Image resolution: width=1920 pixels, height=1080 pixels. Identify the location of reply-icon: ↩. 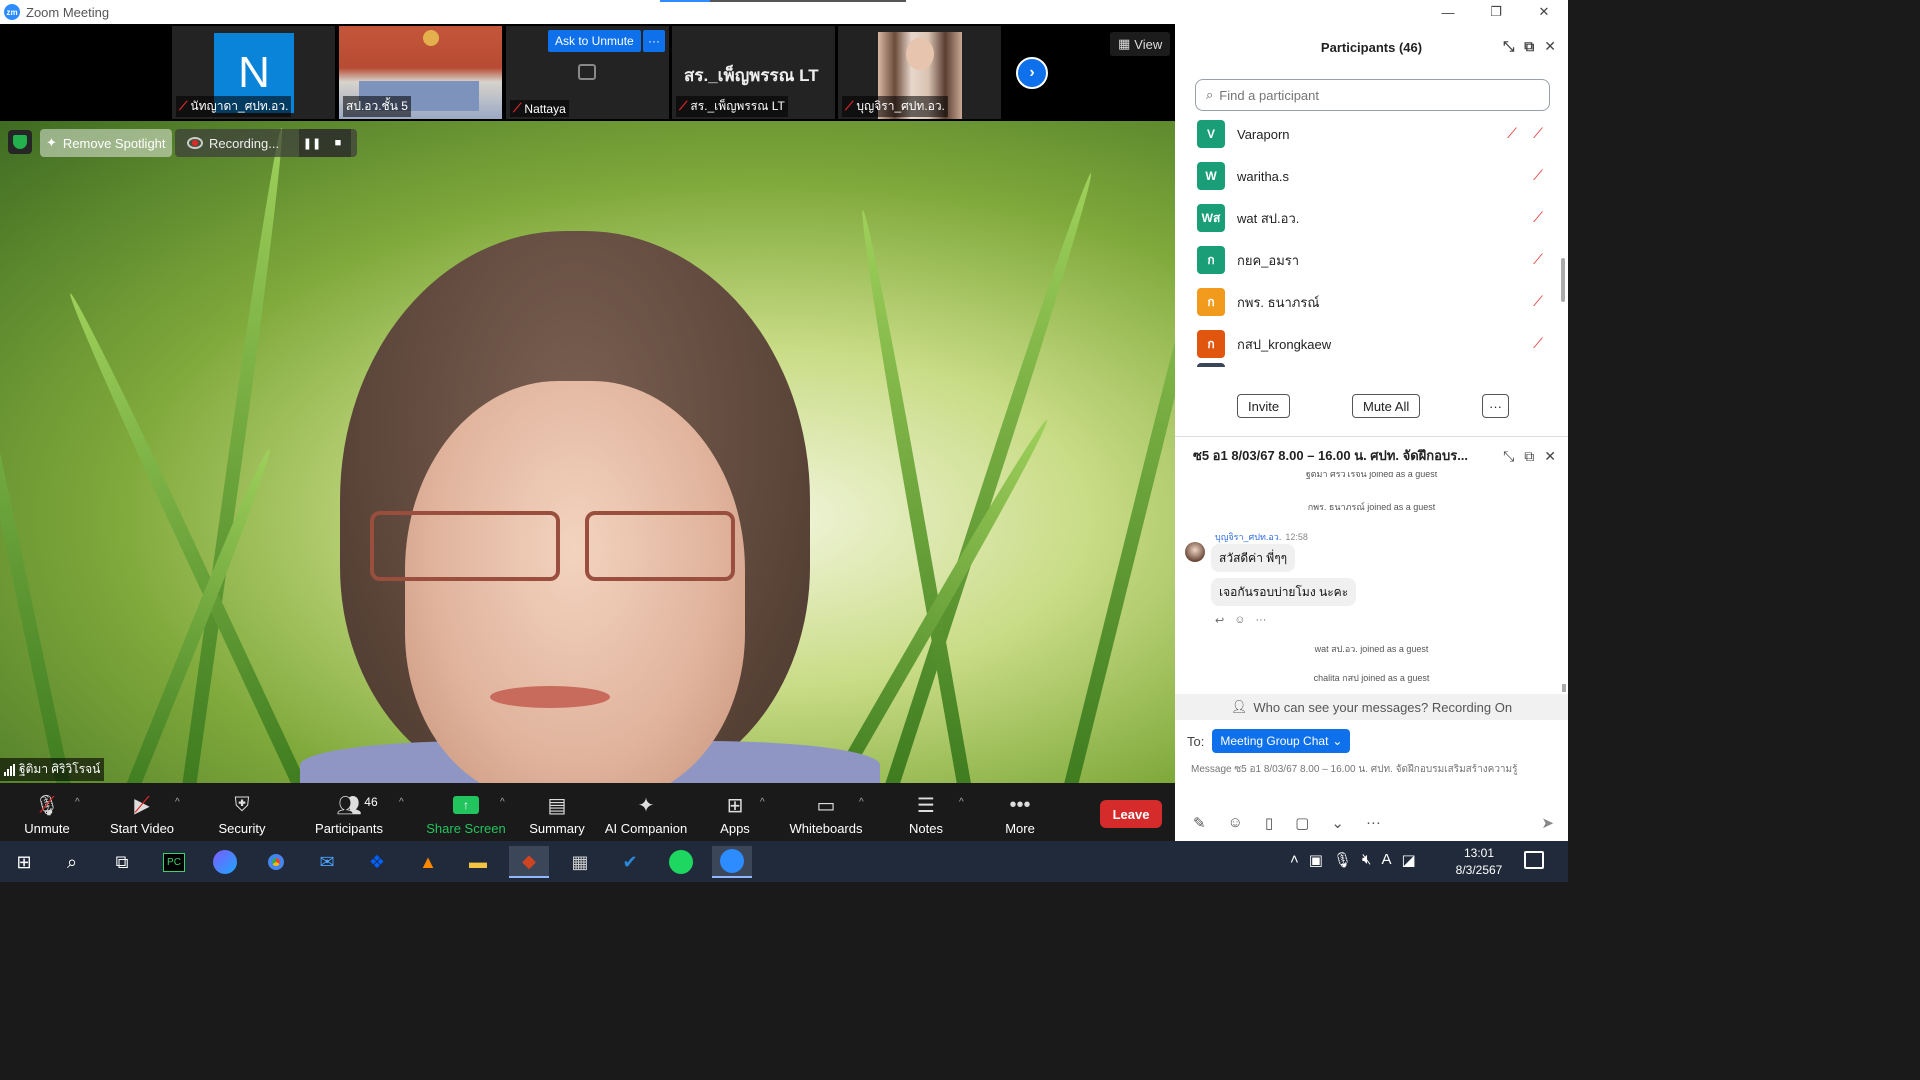
(1219, 620).